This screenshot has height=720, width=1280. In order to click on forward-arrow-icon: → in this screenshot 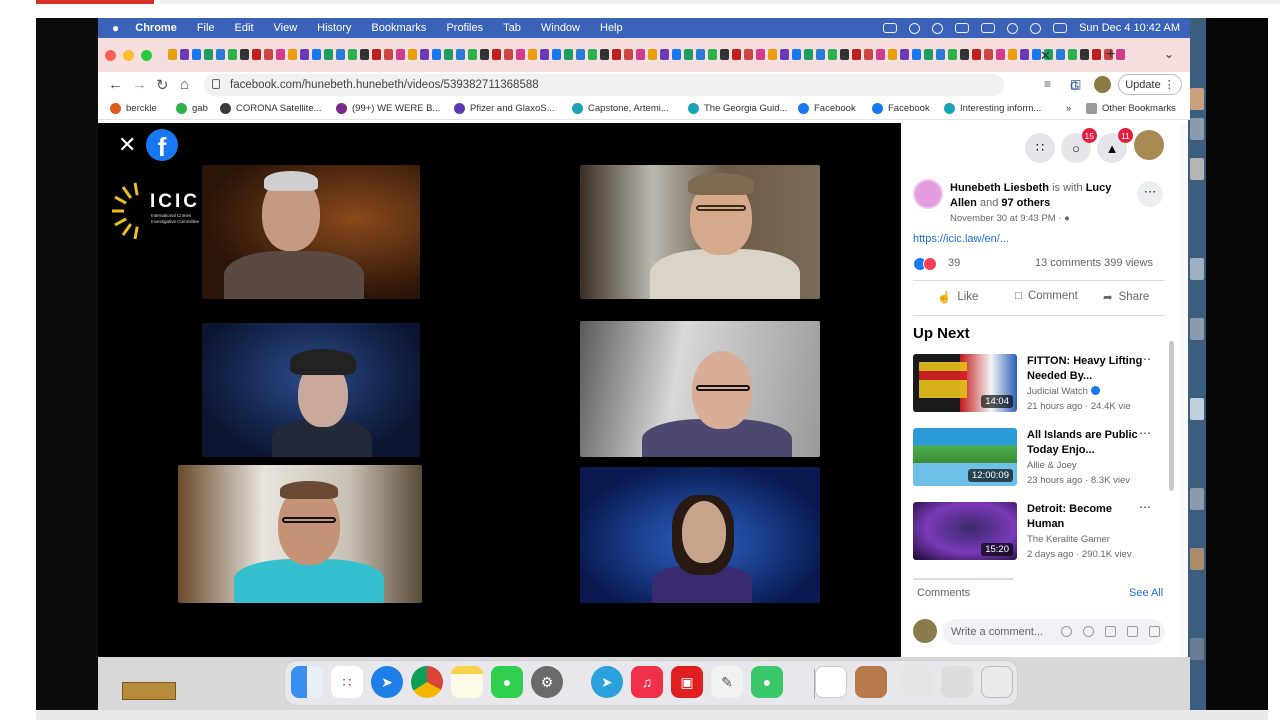, I will do `click(139, 84)`.